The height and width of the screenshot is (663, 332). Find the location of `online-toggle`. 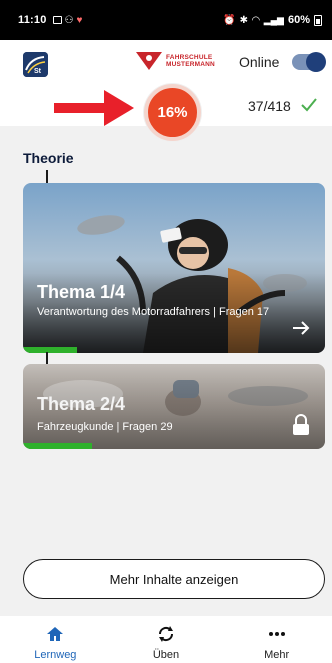

online-toggle is located at coordinates (309, 62).